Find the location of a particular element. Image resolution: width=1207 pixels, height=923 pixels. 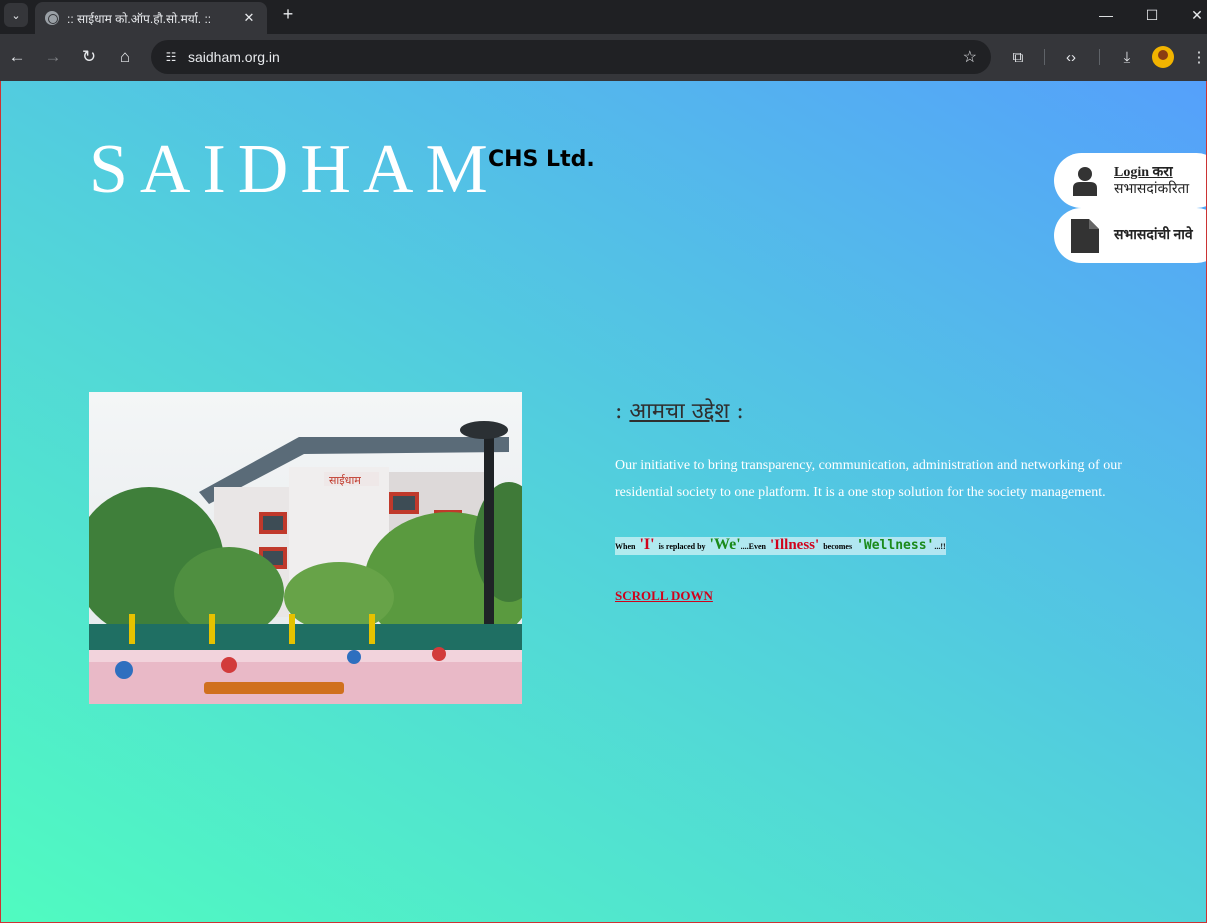

file-icon is located at coordinates (1085, 235).